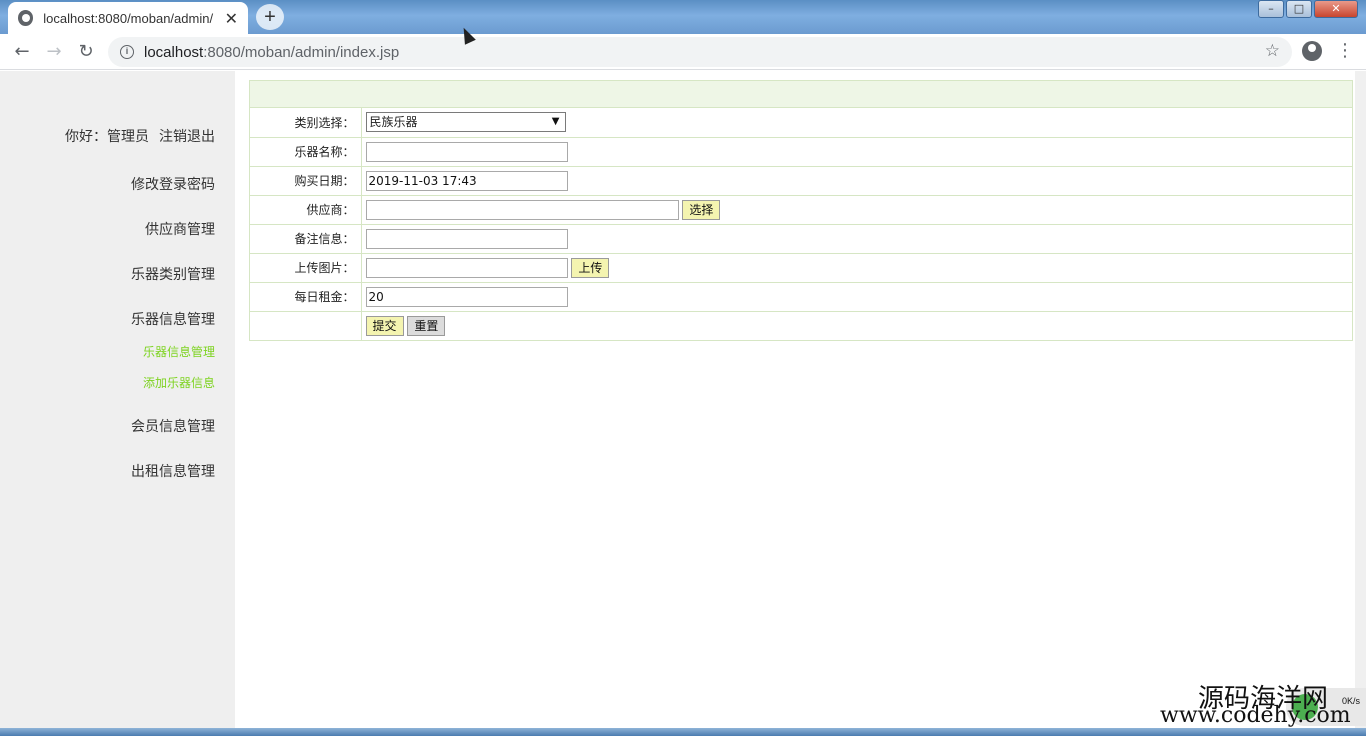 The image size is (1366, 736). Describe the element at coordinates (1345, 50) in the screenshot. I see `browser-menu-icon: ⋮` at that location.